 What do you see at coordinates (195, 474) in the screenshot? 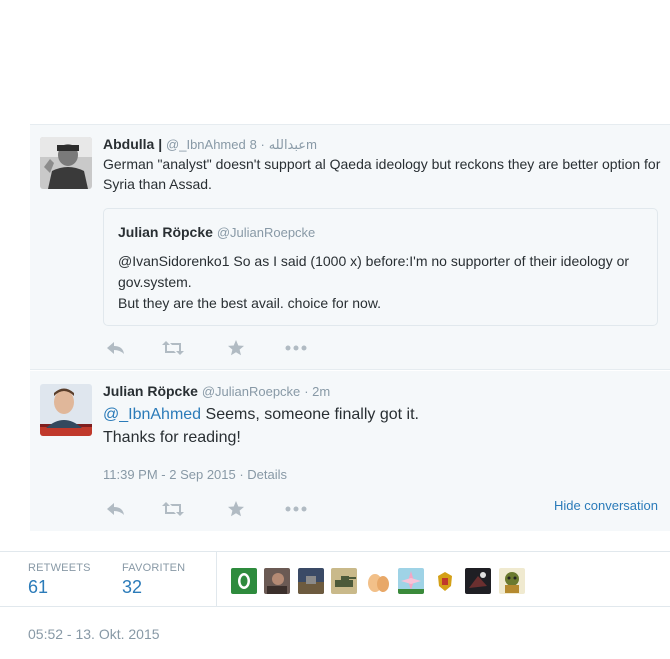
I see `tweet-meta: 11:39 PM - 2 Sep 2015 · Details` at bounding box center [195, 474].